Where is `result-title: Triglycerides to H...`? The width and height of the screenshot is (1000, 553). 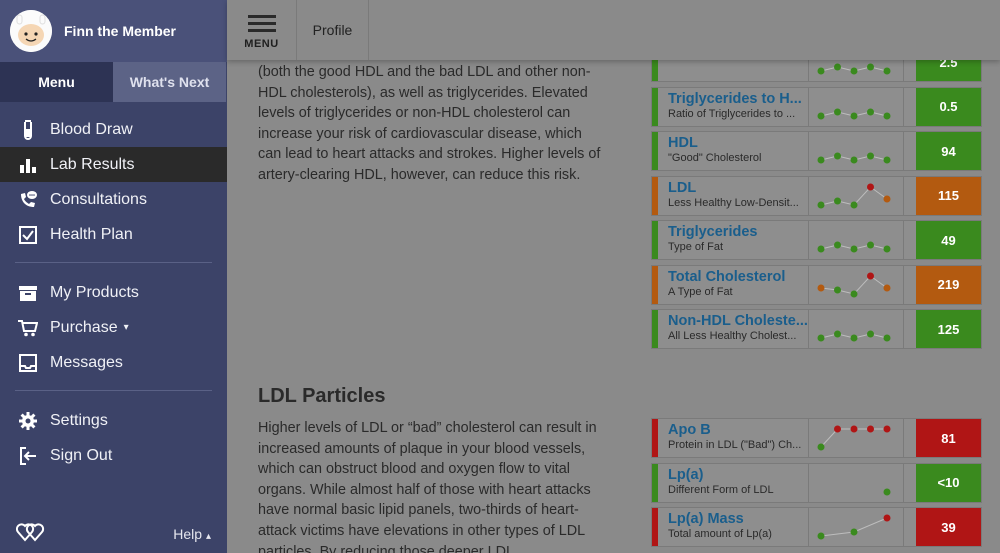 result-title: Triglycerides to H... is located at coordinates (738, 99).